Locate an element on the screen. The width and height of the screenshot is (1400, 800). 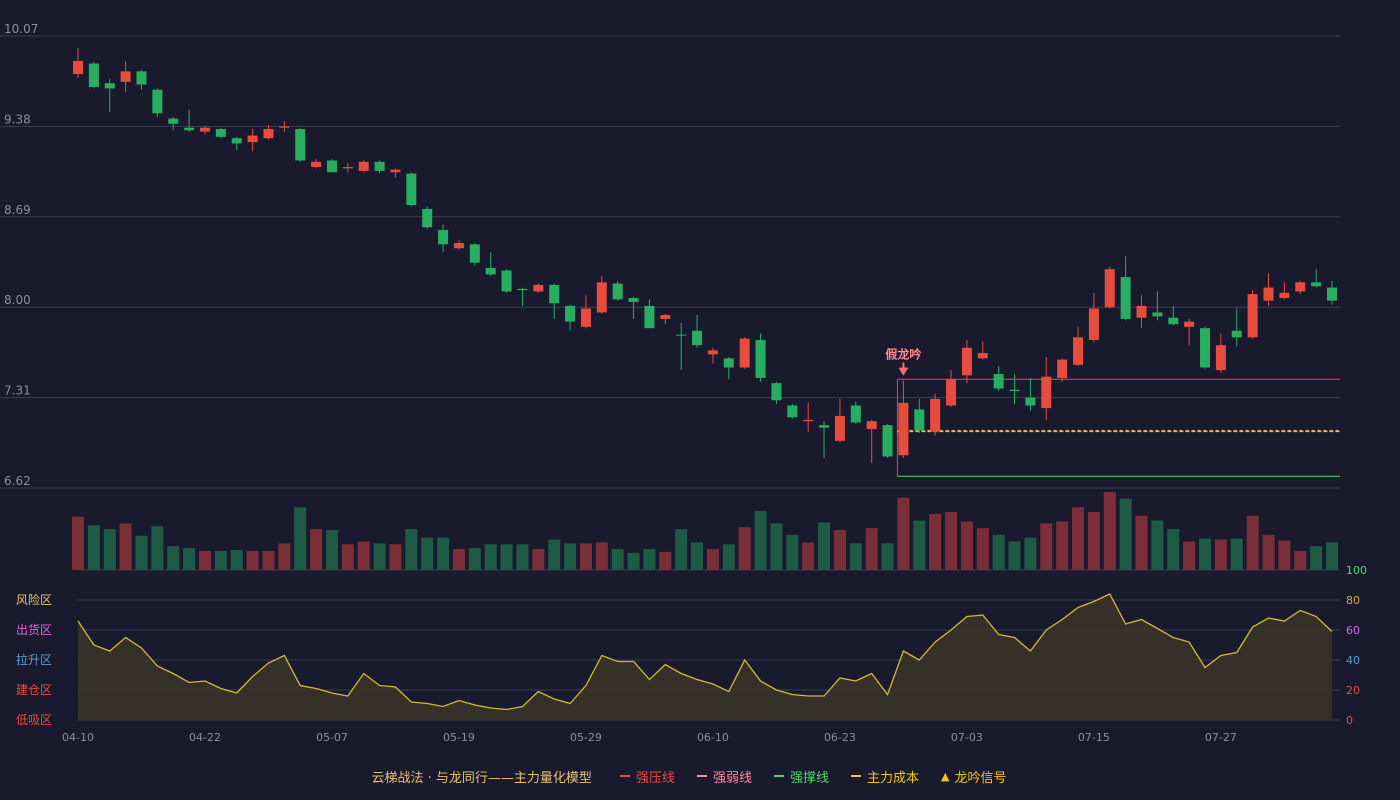
x-tick-label: 06-10 is located at coordinates (713, 737).